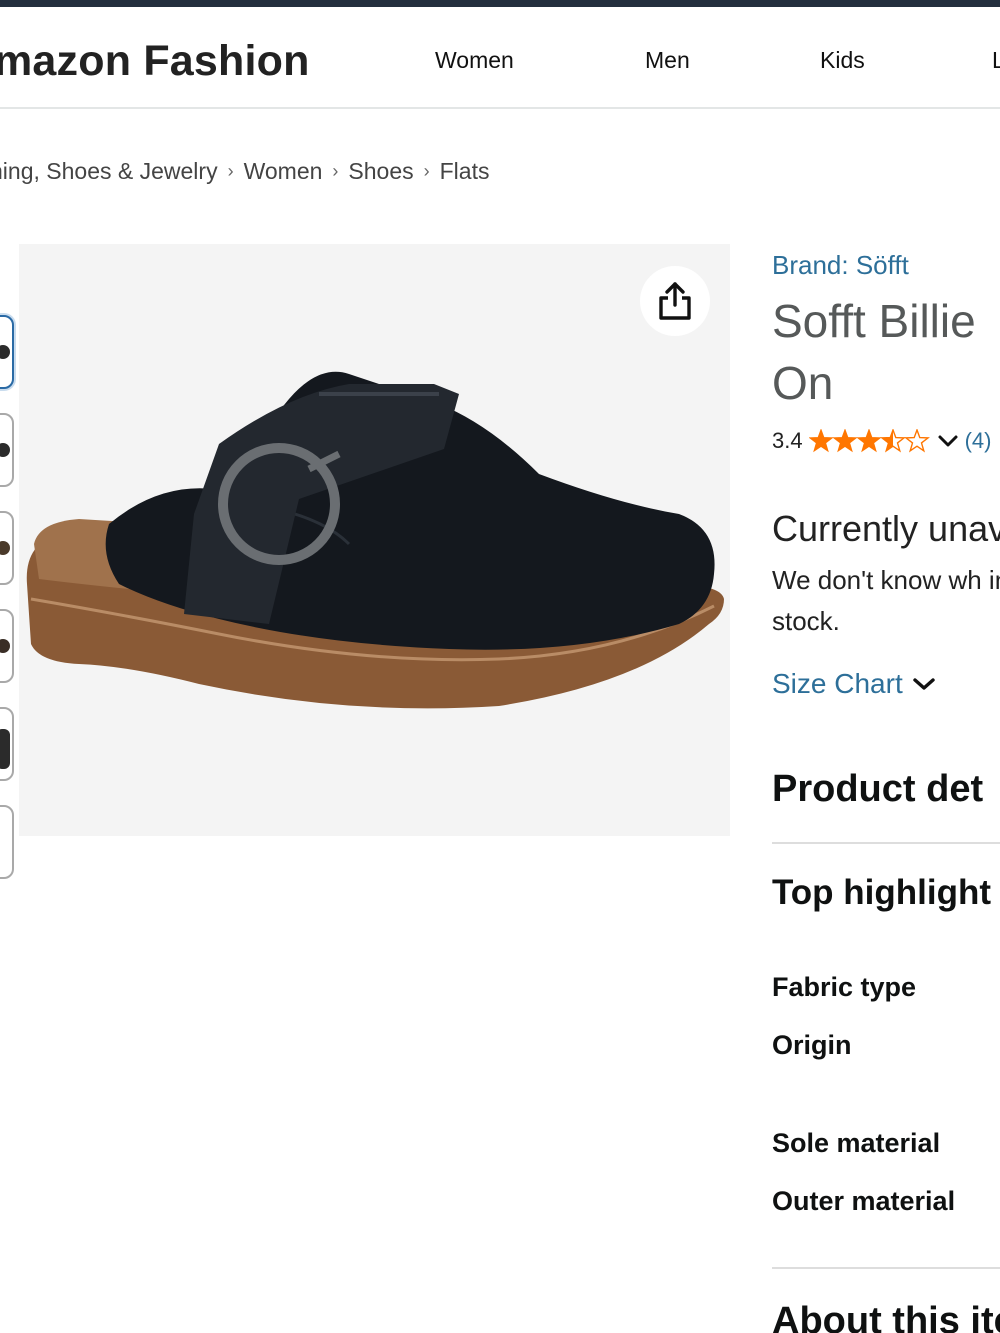  What do you see at coordinates (109, 171) in the screenshot?
I see `breadcrumb-category: hing, Shoes & Jewelry` at bounding box center [109, 171].